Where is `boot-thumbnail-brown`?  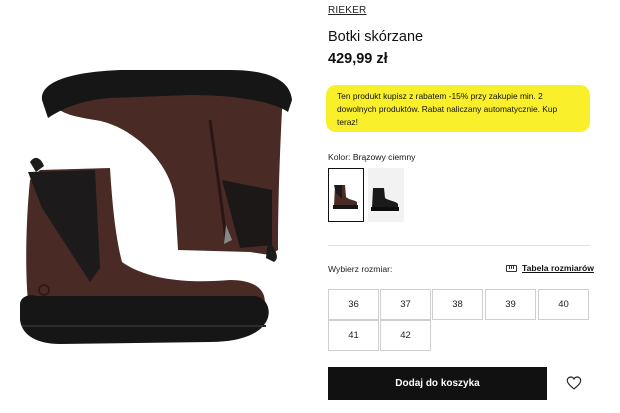 boot-thumbnail-brown is located at coordinates (345, 197).